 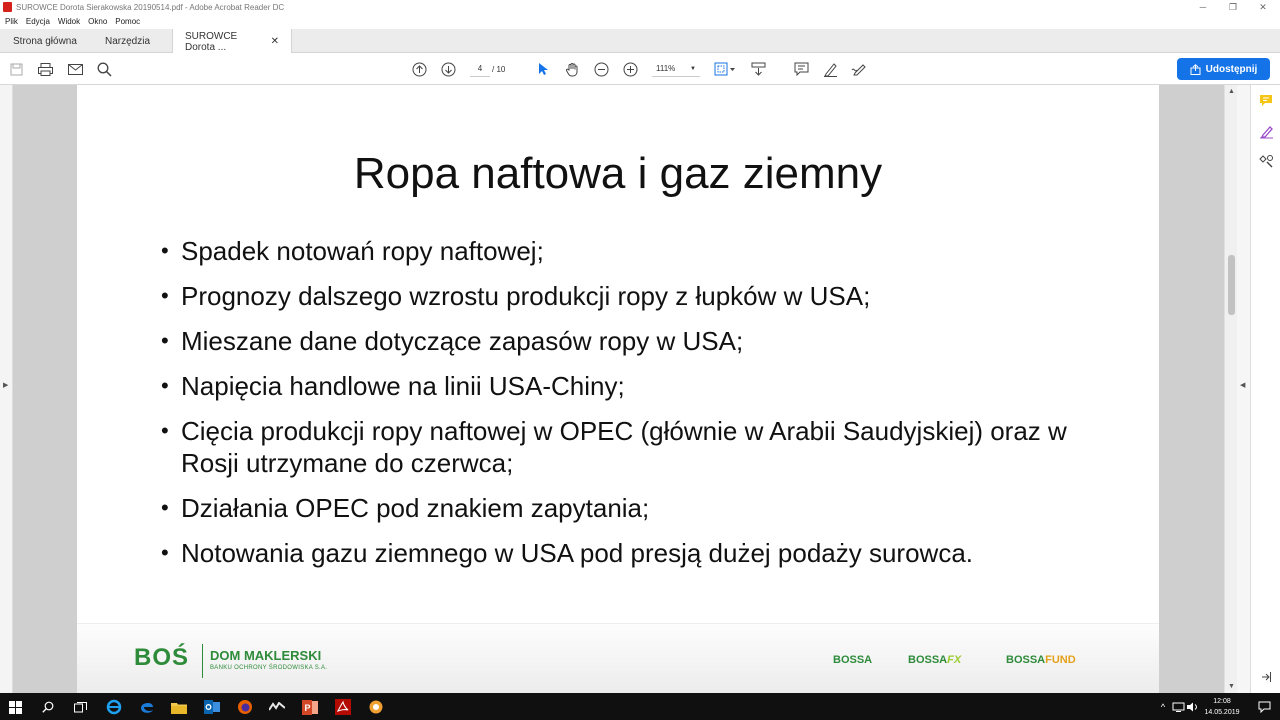 I want to click on vertical-scrollbar: ▲ ▼, so click(x=1230, y=389).